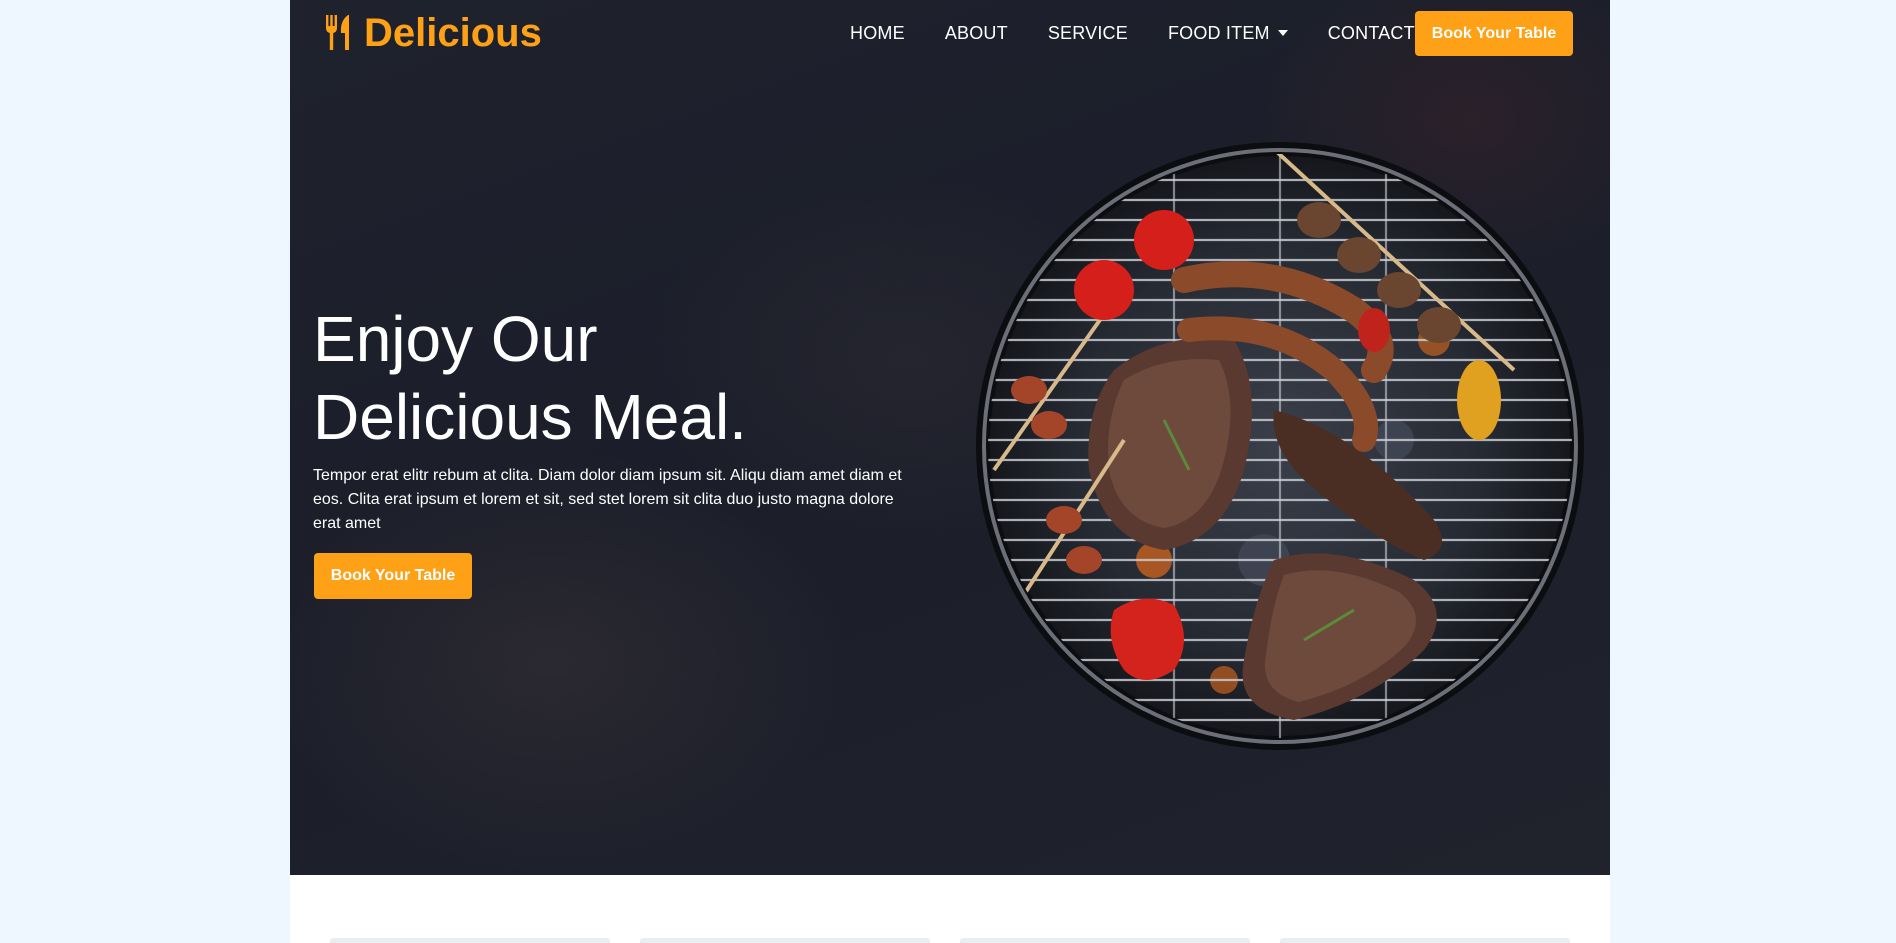 This screenshot has width=1896, height=943. I want to click on nav-food-item-label: FOOD ITEM, so click(1218, 33).